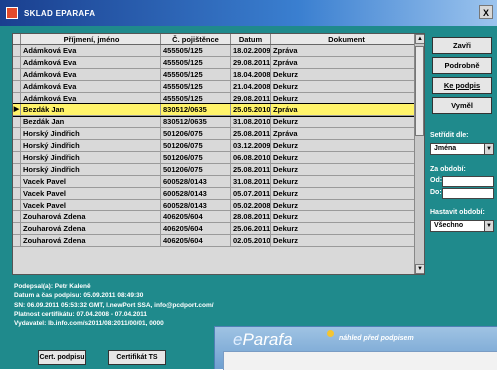 Image resolution: width=497 pixels, height=370 pixels. I want to click on eparafa-preview-window: eParafa náhled před podpisem, so click(355, 348).